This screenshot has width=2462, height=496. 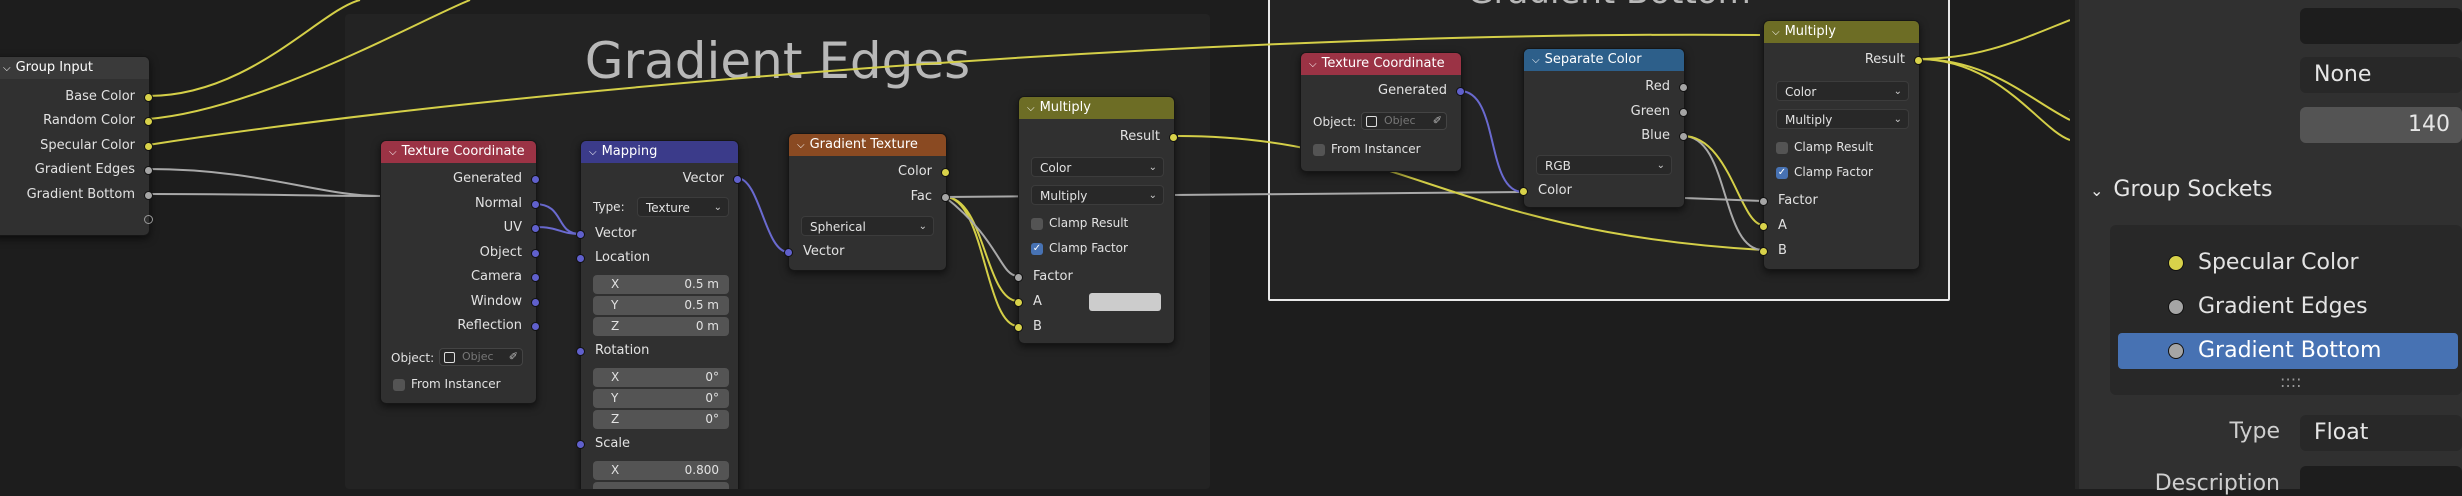 I want to click on scale-y-field, so click(x=661, y=485).